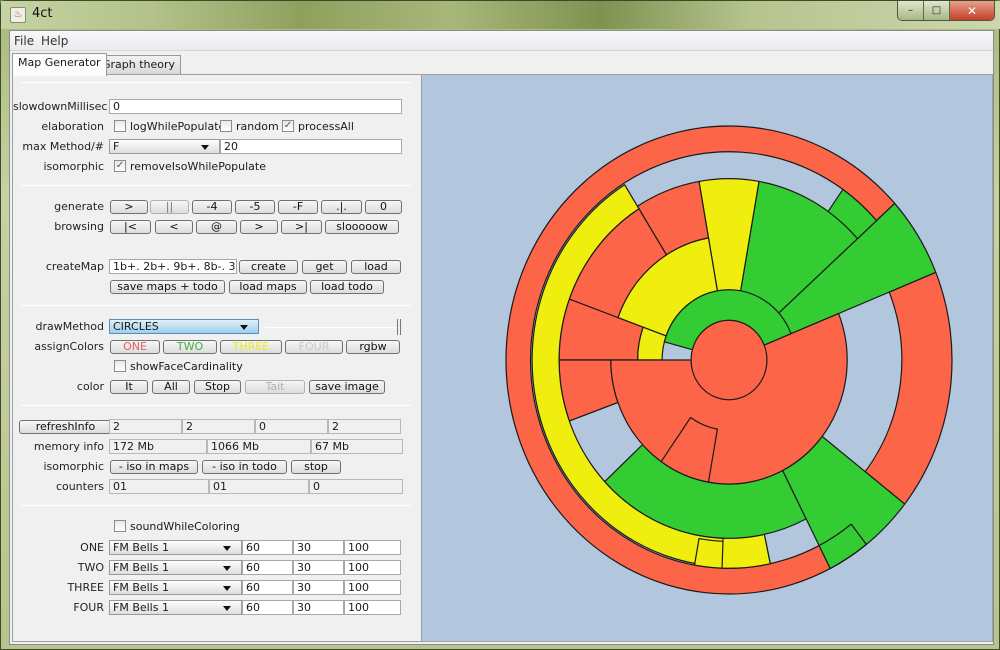 This screenshot has width=1000, height=650. Describe the element at coordinates (65, 427) in the screenshot. I see `refresh-info-button: refreshInfo` at that location.